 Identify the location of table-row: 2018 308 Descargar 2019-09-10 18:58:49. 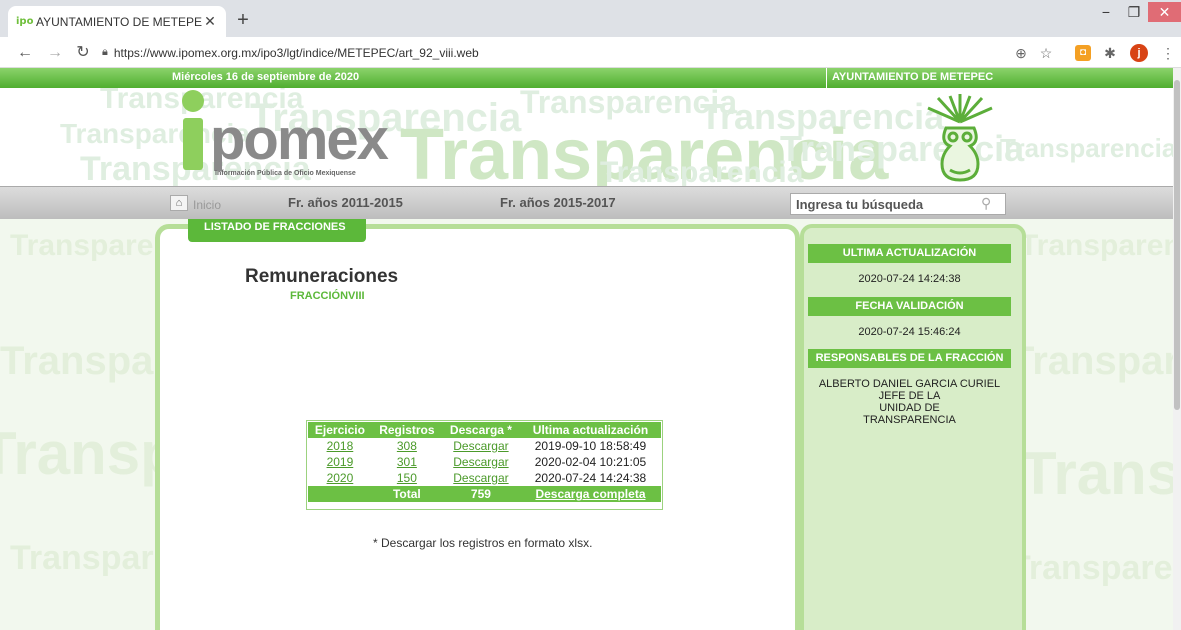
(484, 446).